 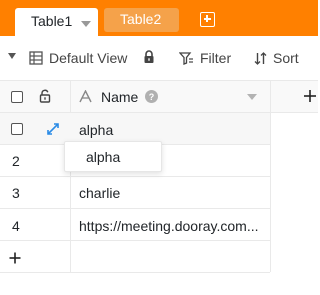 I want to click on row-number: 4, so click(x=16, y=226).